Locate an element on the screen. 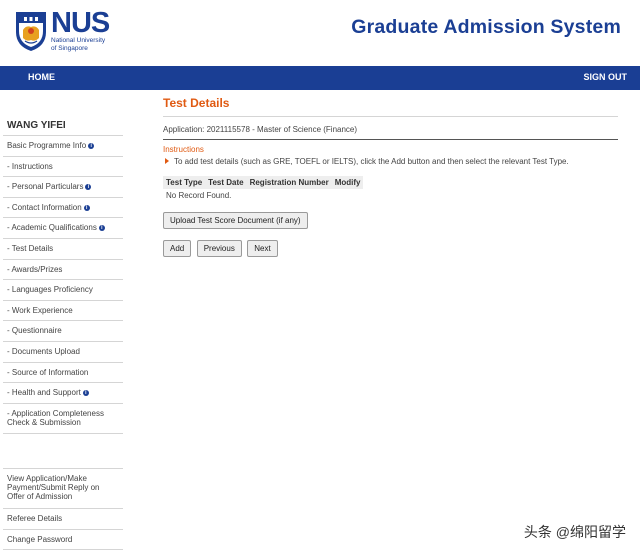 The height and width of the screenshot is (556, 640). sidebar-item: - Academic Qualifications i is located at coordinates (63, 228).